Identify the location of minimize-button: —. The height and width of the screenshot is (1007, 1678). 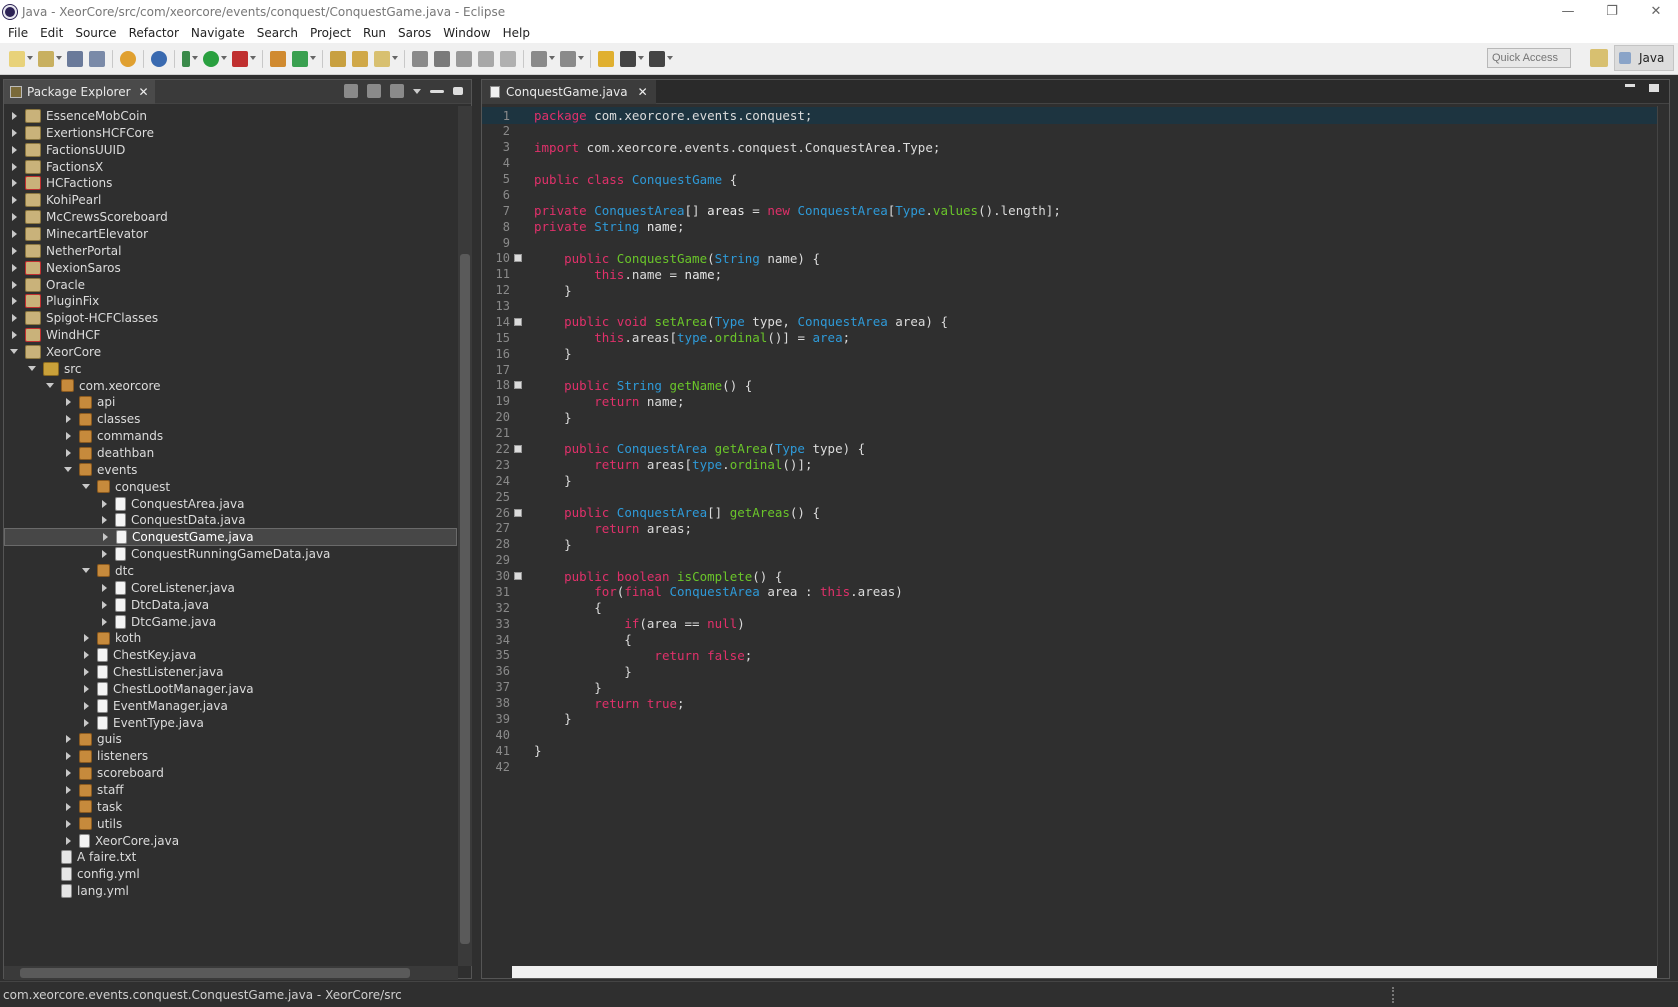
(1568, 11).